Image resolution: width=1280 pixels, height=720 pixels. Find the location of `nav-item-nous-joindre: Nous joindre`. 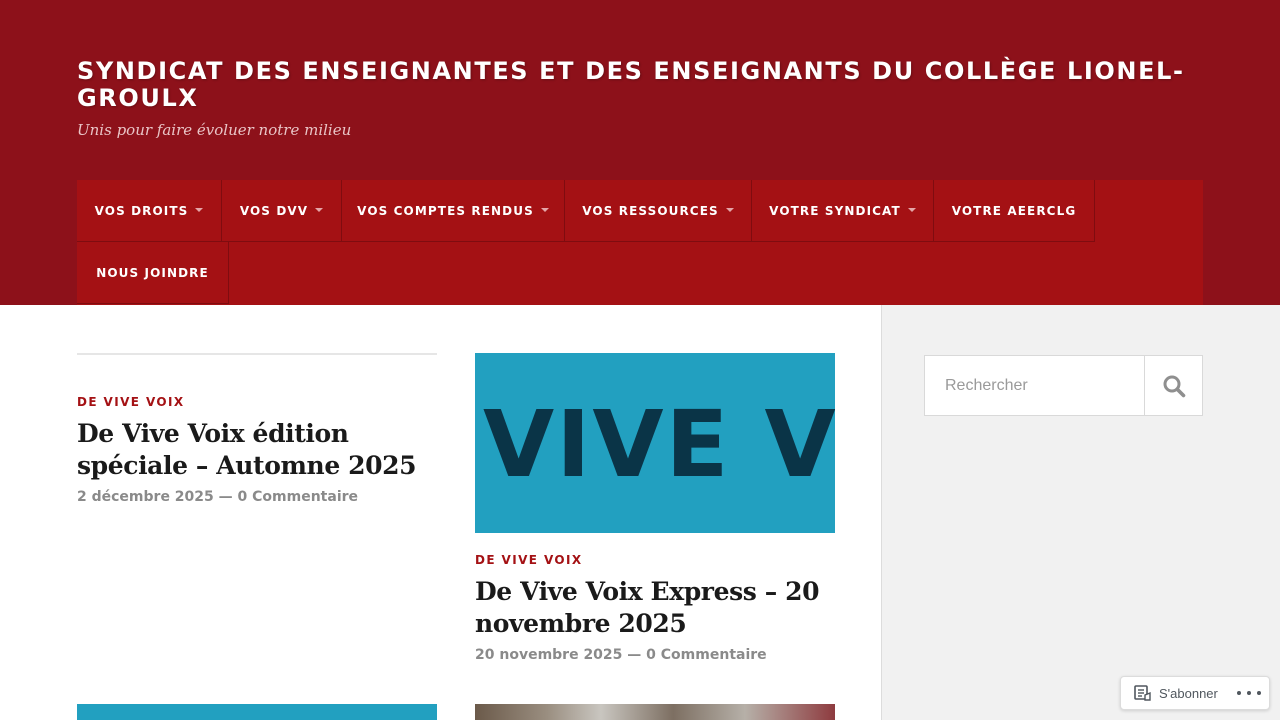

nav-item-nous-joindre: Nous joindre is located at coordinates (153, 273).